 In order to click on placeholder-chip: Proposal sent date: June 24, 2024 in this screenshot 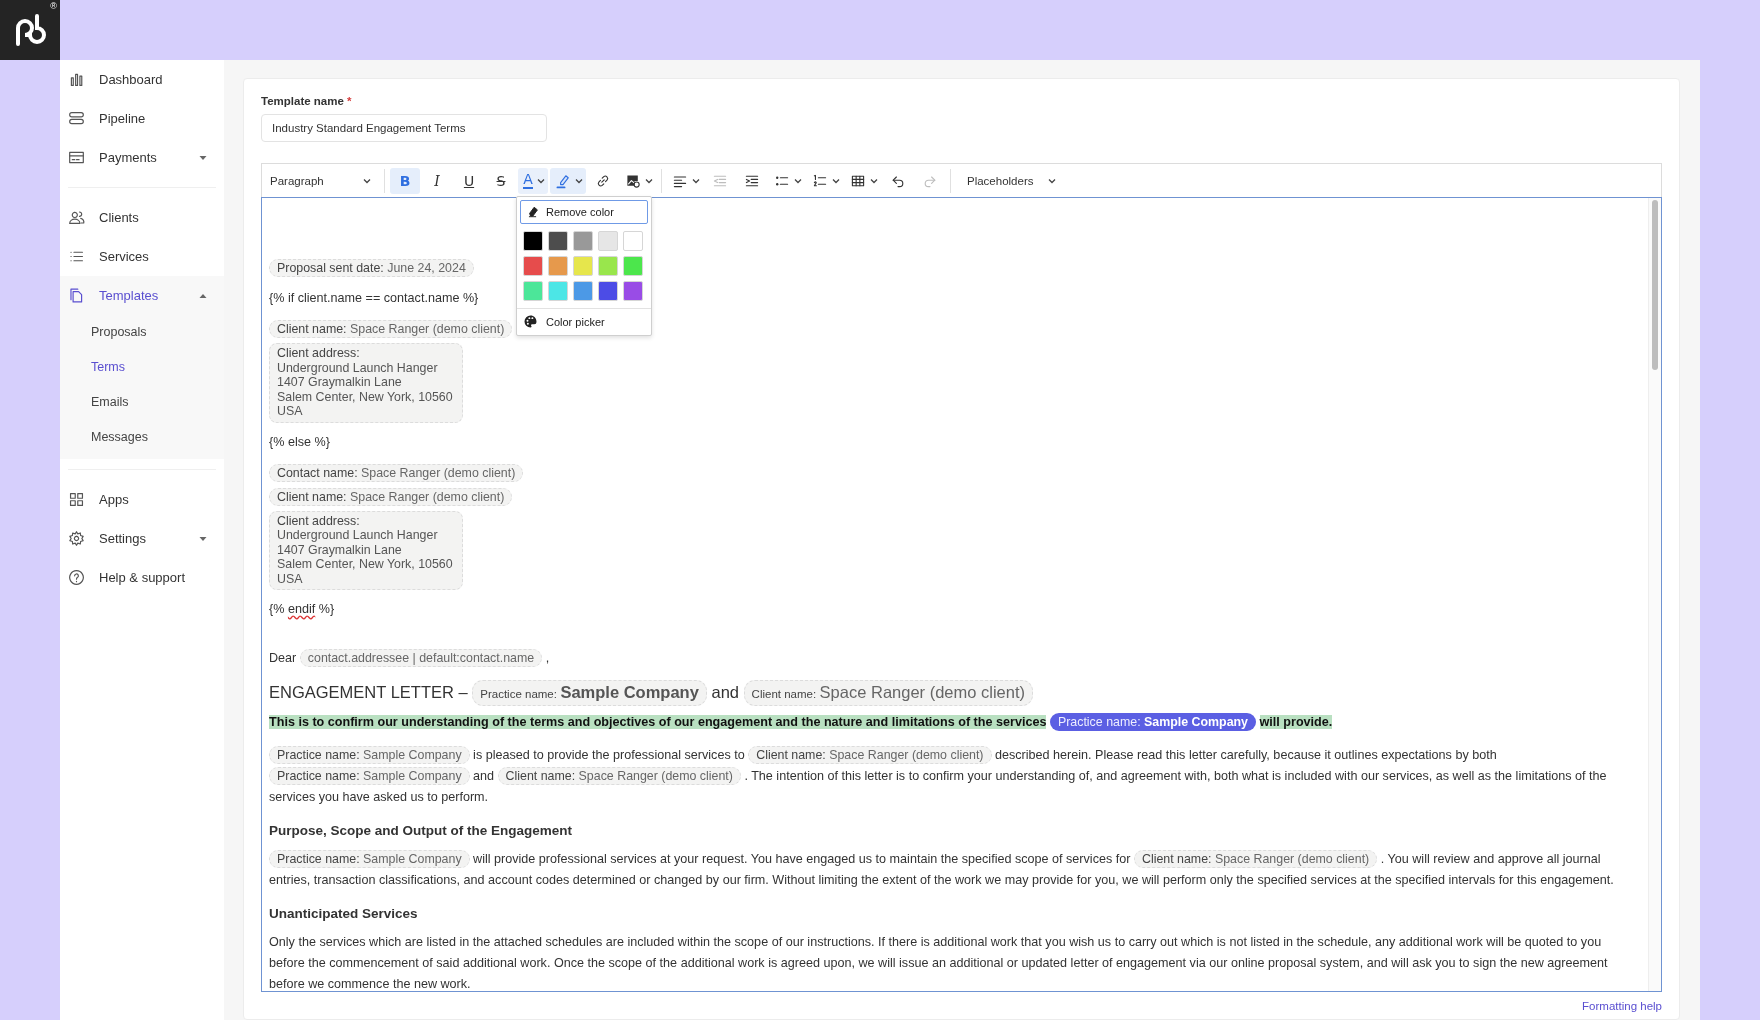, I will do `click(371, 268)`.